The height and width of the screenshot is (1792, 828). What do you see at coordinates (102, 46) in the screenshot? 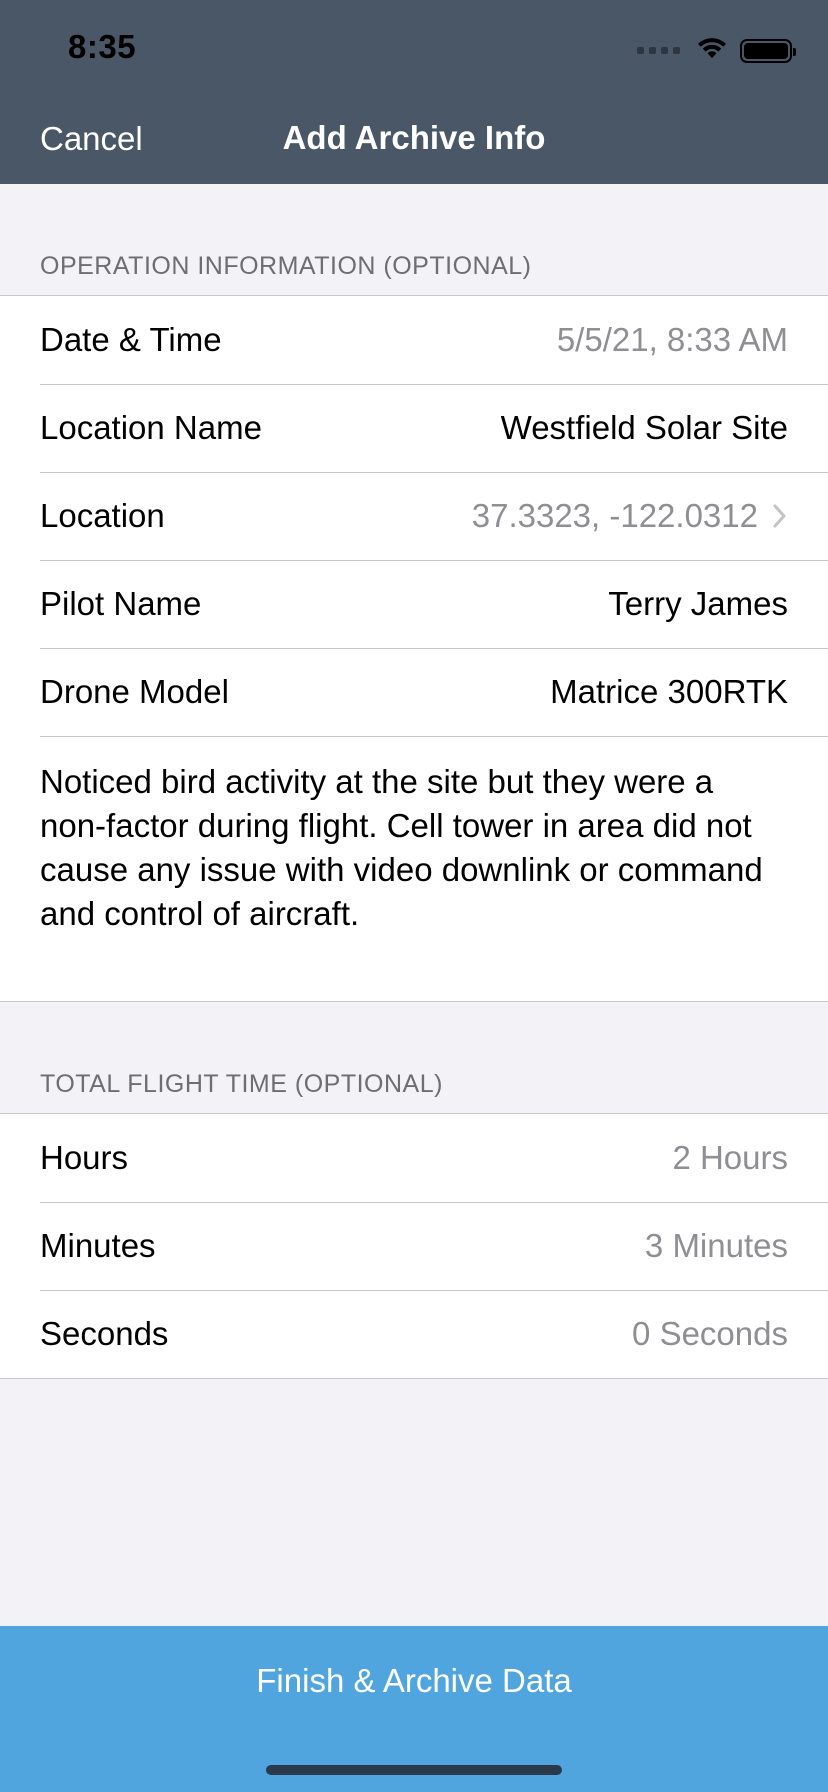
I see `status-bar-time: 8:35` at bounding box center [102, 46].